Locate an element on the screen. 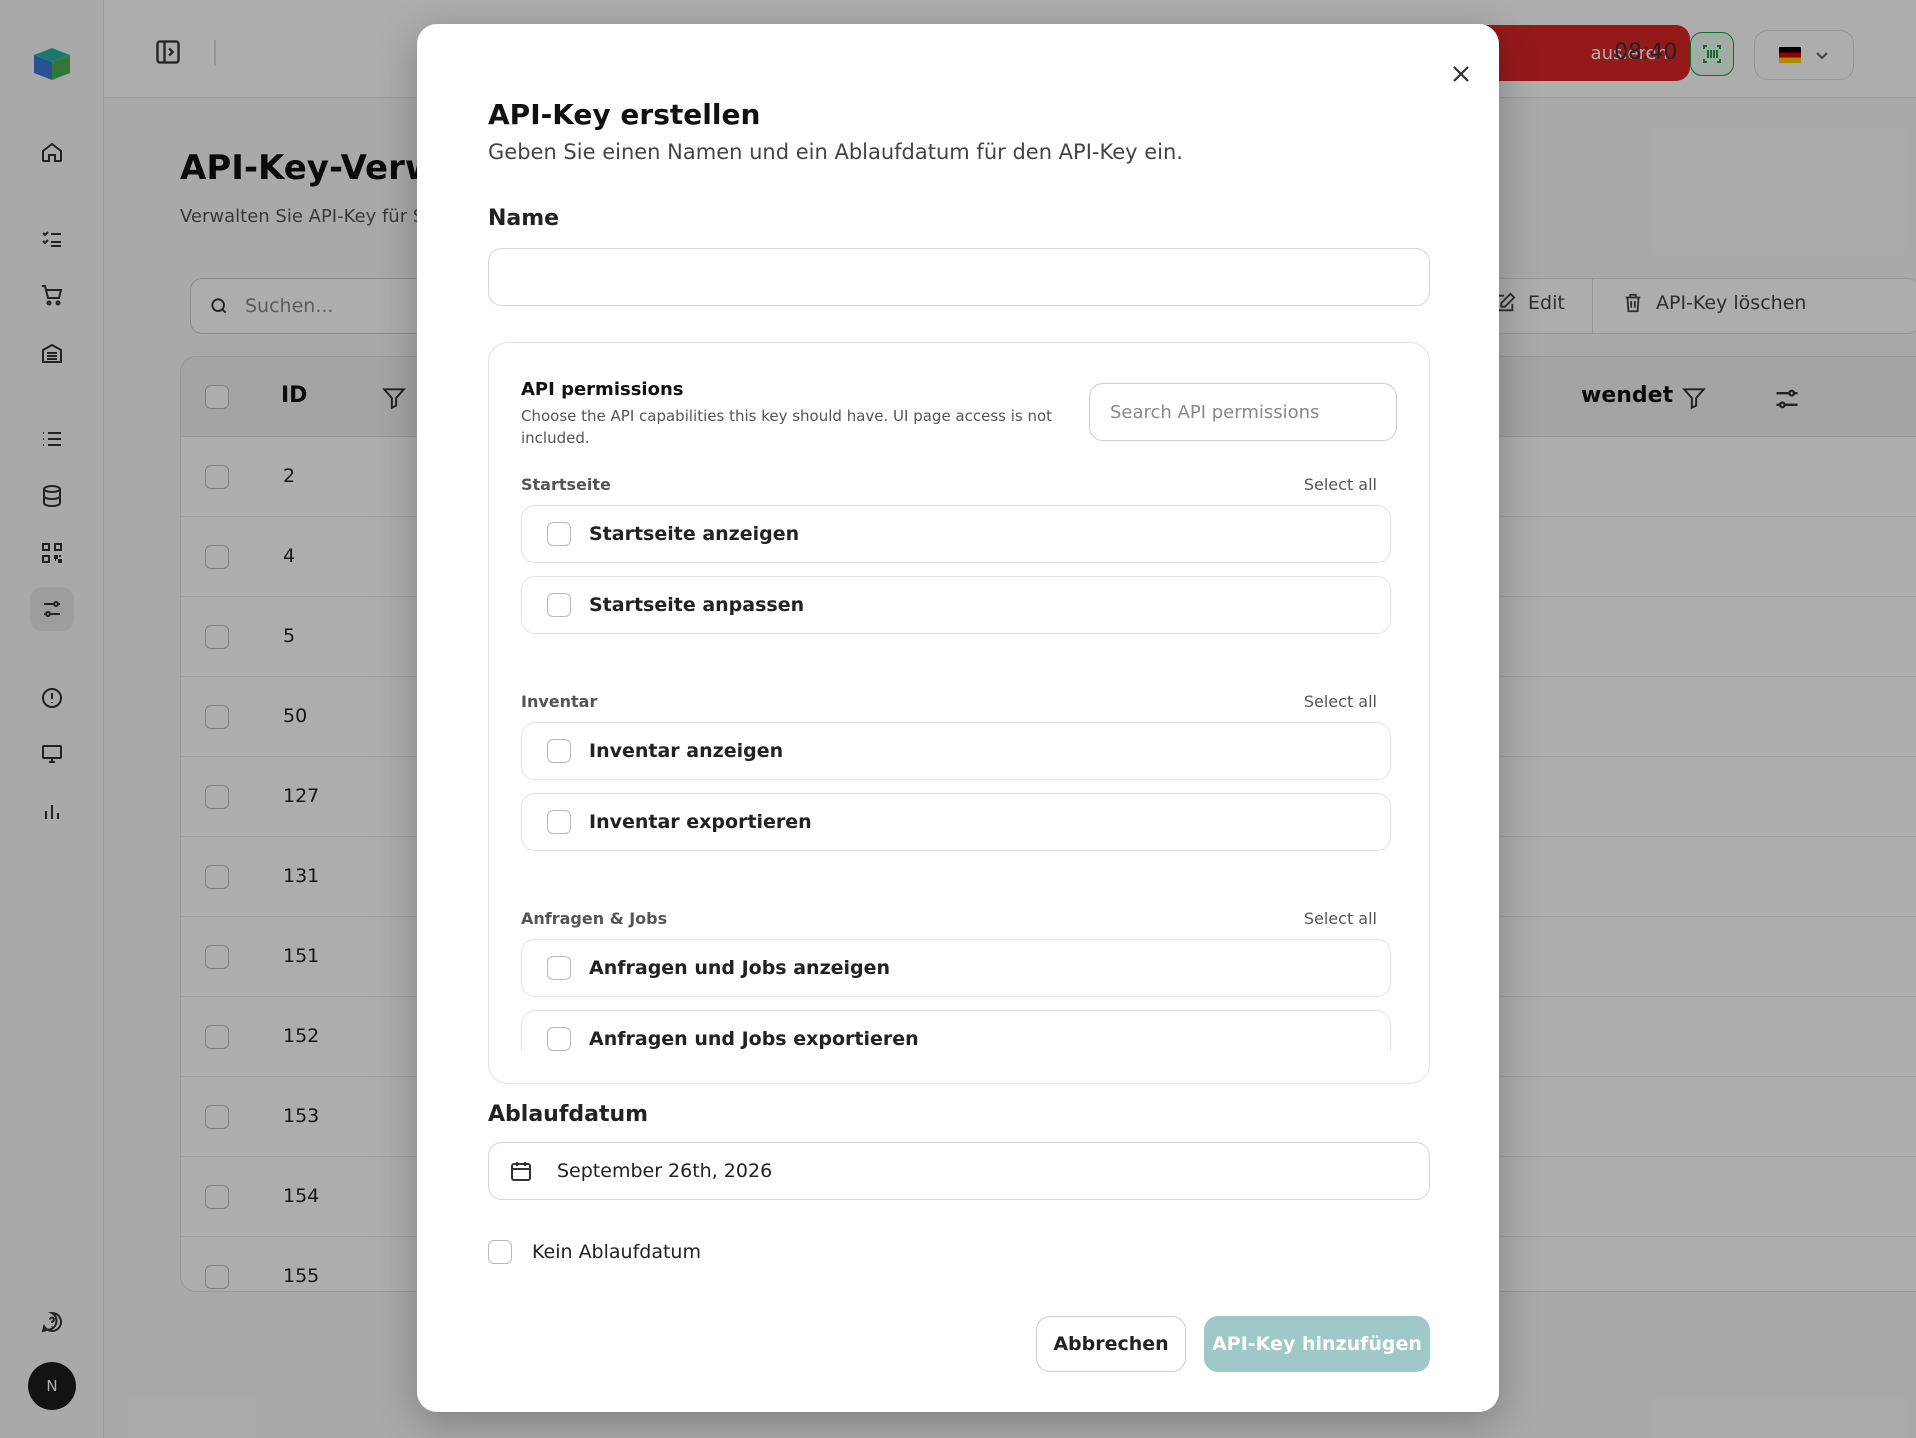 This screenshot has width=1916, height=1438. permissions-title: API permissions is located at coordinates (602, 389).